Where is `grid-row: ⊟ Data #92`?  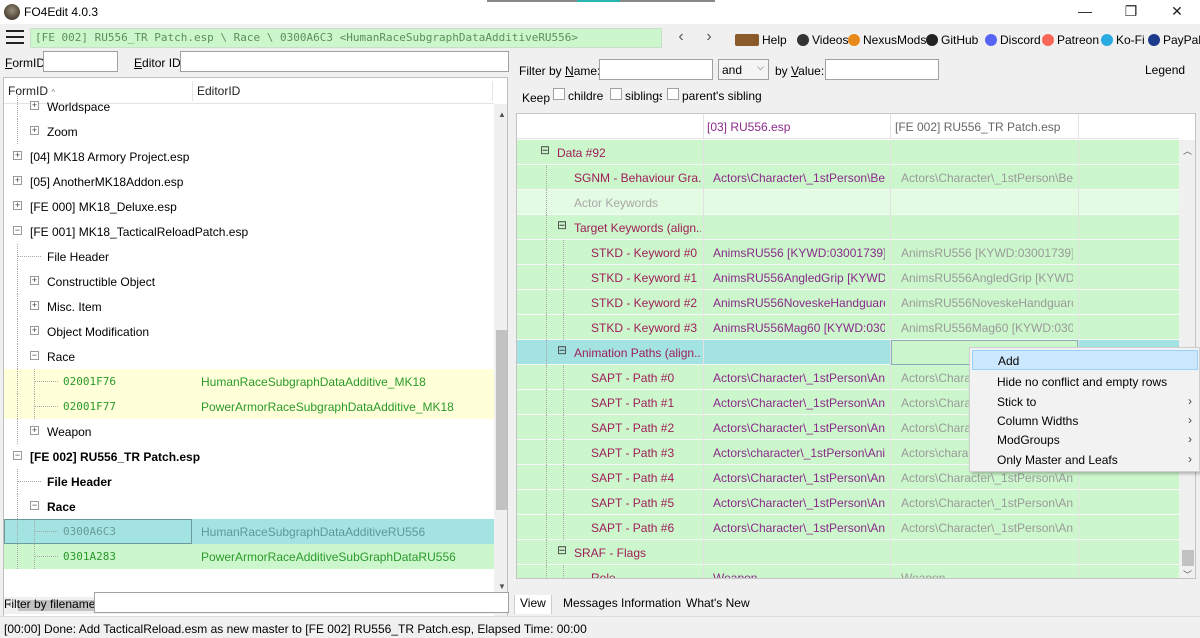
grid-row: ⊟ Data #92 is located at coordinates (848, 152).